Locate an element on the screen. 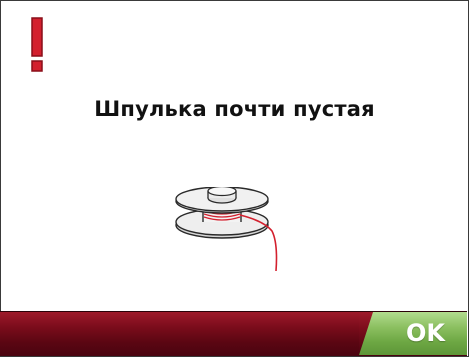 This screenshot has height=357, width=469. ok-button: OK is located at coordinates (413, 333).